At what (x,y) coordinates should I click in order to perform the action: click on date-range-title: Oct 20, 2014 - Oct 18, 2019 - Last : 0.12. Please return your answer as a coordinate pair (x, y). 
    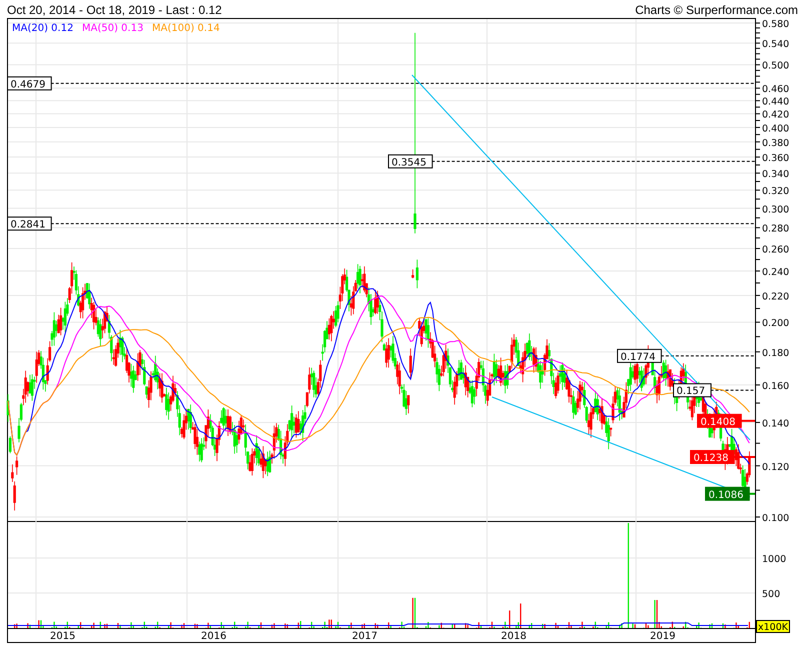
    Looking at the image, I should click on (114, 10).